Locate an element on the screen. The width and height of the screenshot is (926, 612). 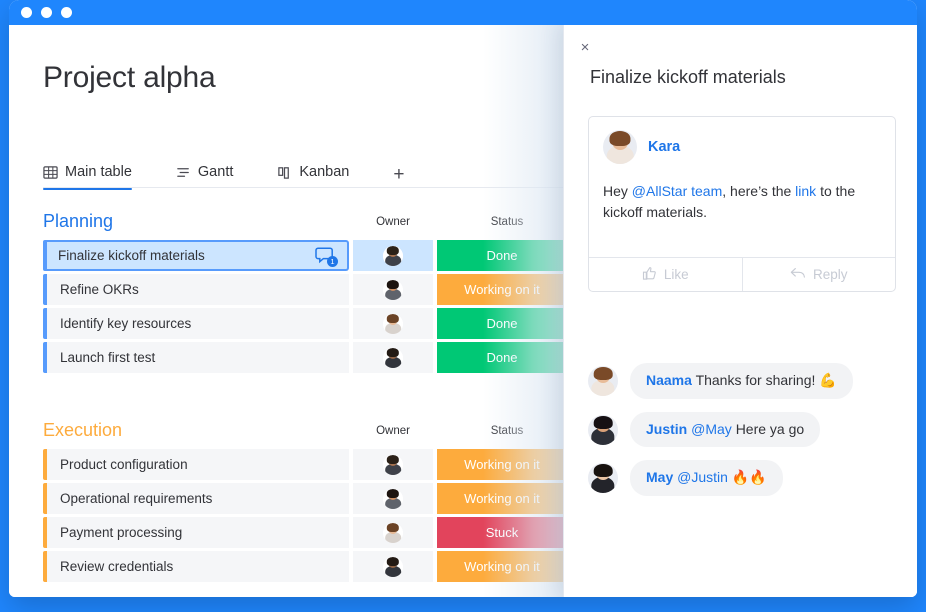
row-name-cell: Launch first test is located at coordinates (198, 357).